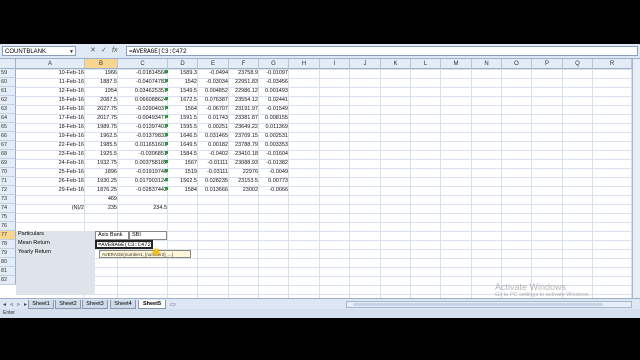 The image size is (640, 360). What do you see at coordinates (183, 109) in the screenshot?
I see `cell-d: 1564` at bounding box center [183, 109].